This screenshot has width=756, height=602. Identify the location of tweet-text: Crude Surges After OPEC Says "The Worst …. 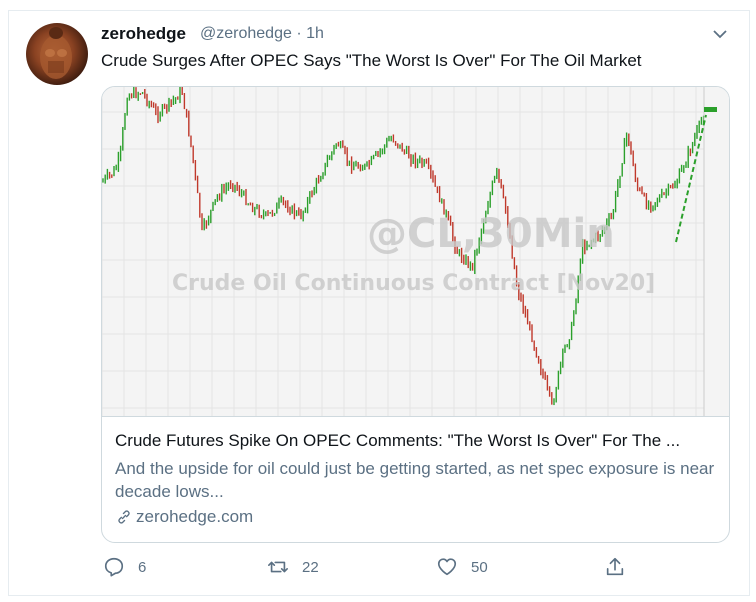
(371, 60).